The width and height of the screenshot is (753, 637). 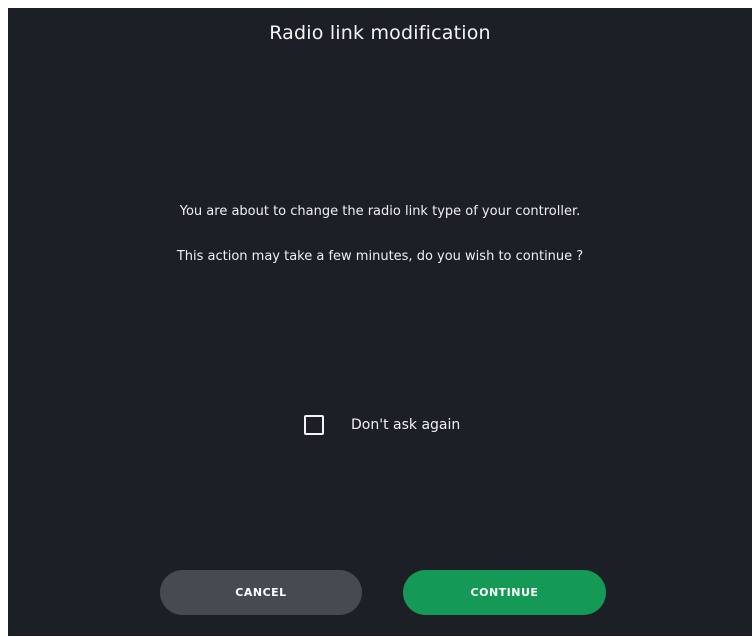 I want to click on dont-ask-again-option: Don't ask again, so click(x=382, y=425).